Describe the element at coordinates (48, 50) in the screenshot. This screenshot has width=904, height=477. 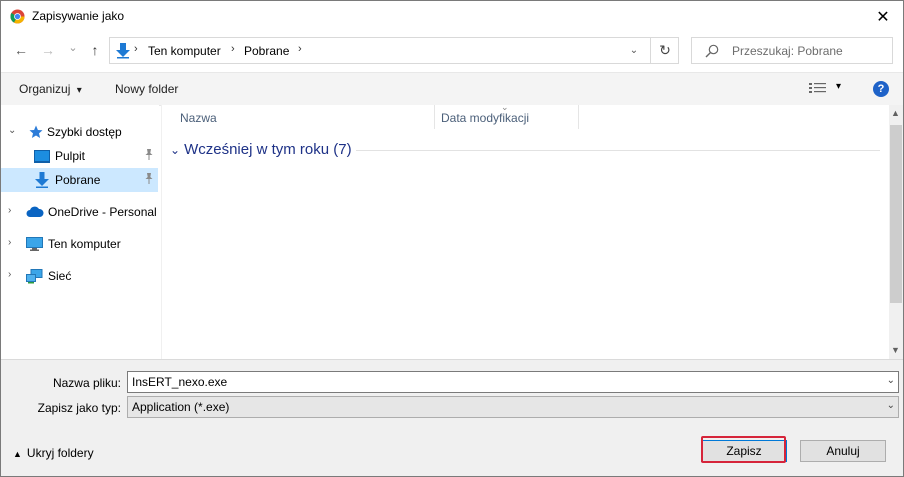
I see `forward-button: →` at that location.